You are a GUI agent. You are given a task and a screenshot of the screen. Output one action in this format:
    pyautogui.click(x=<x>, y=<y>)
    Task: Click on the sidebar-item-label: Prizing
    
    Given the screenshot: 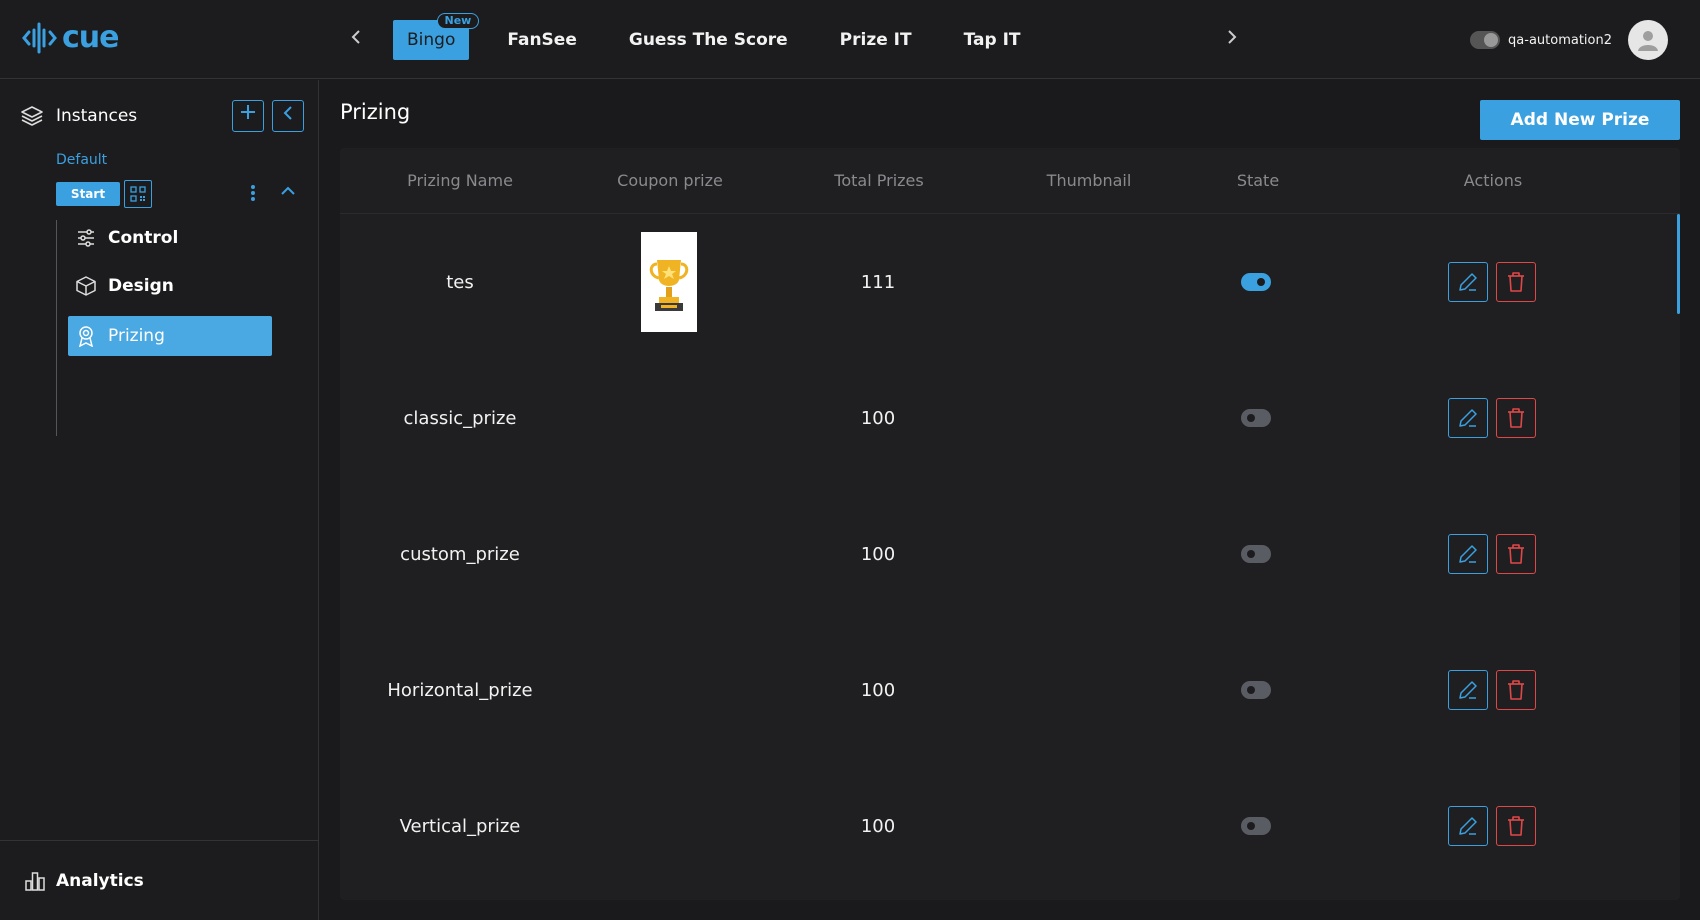 What is the action you would take?
    pyautogui.click(x=136, y=336)
    